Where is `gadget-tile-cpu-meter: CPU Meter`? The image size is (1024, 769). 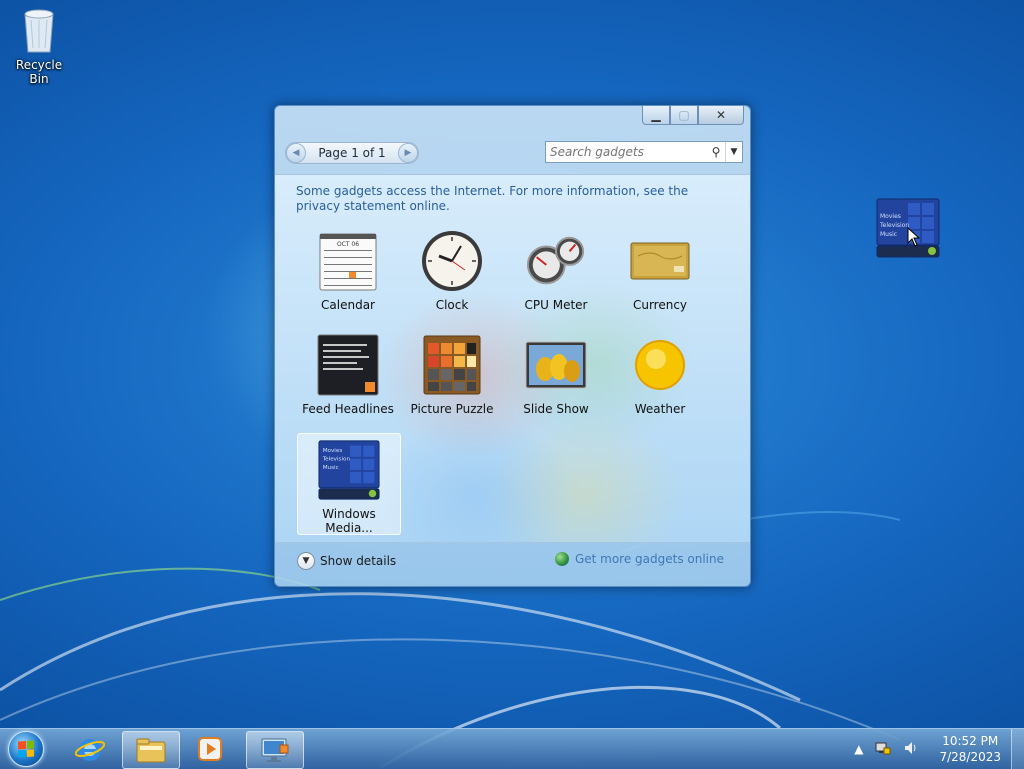 gadget-tile-cpu-meter: CPU Meter is located at coordinates (556, 275).